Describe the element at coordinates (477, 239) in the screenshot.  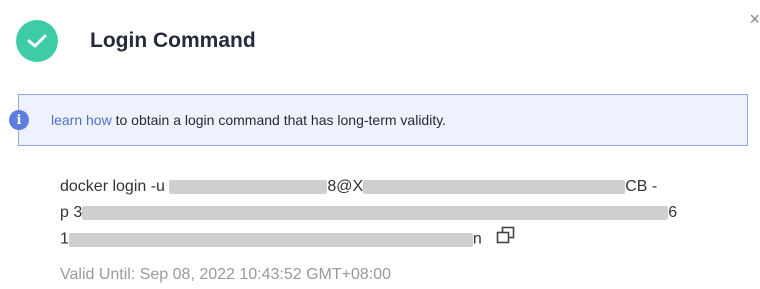
I see `command-text: n` at that location.